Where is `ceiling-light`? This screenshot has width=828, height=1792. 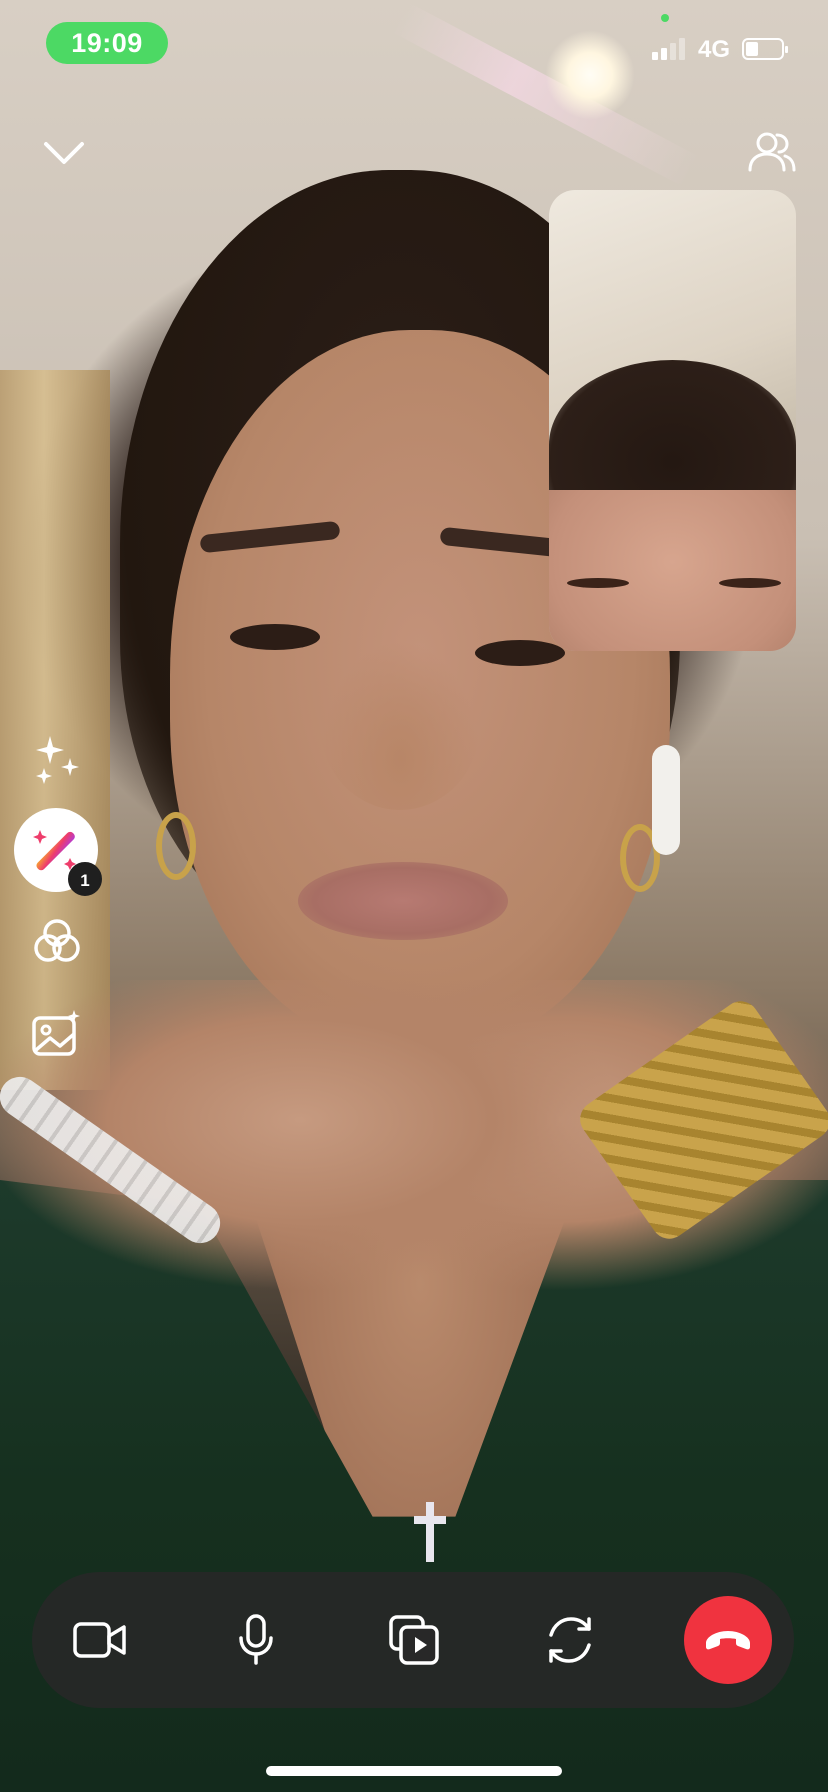
ceiling-light is located at coordinates (590, 75).